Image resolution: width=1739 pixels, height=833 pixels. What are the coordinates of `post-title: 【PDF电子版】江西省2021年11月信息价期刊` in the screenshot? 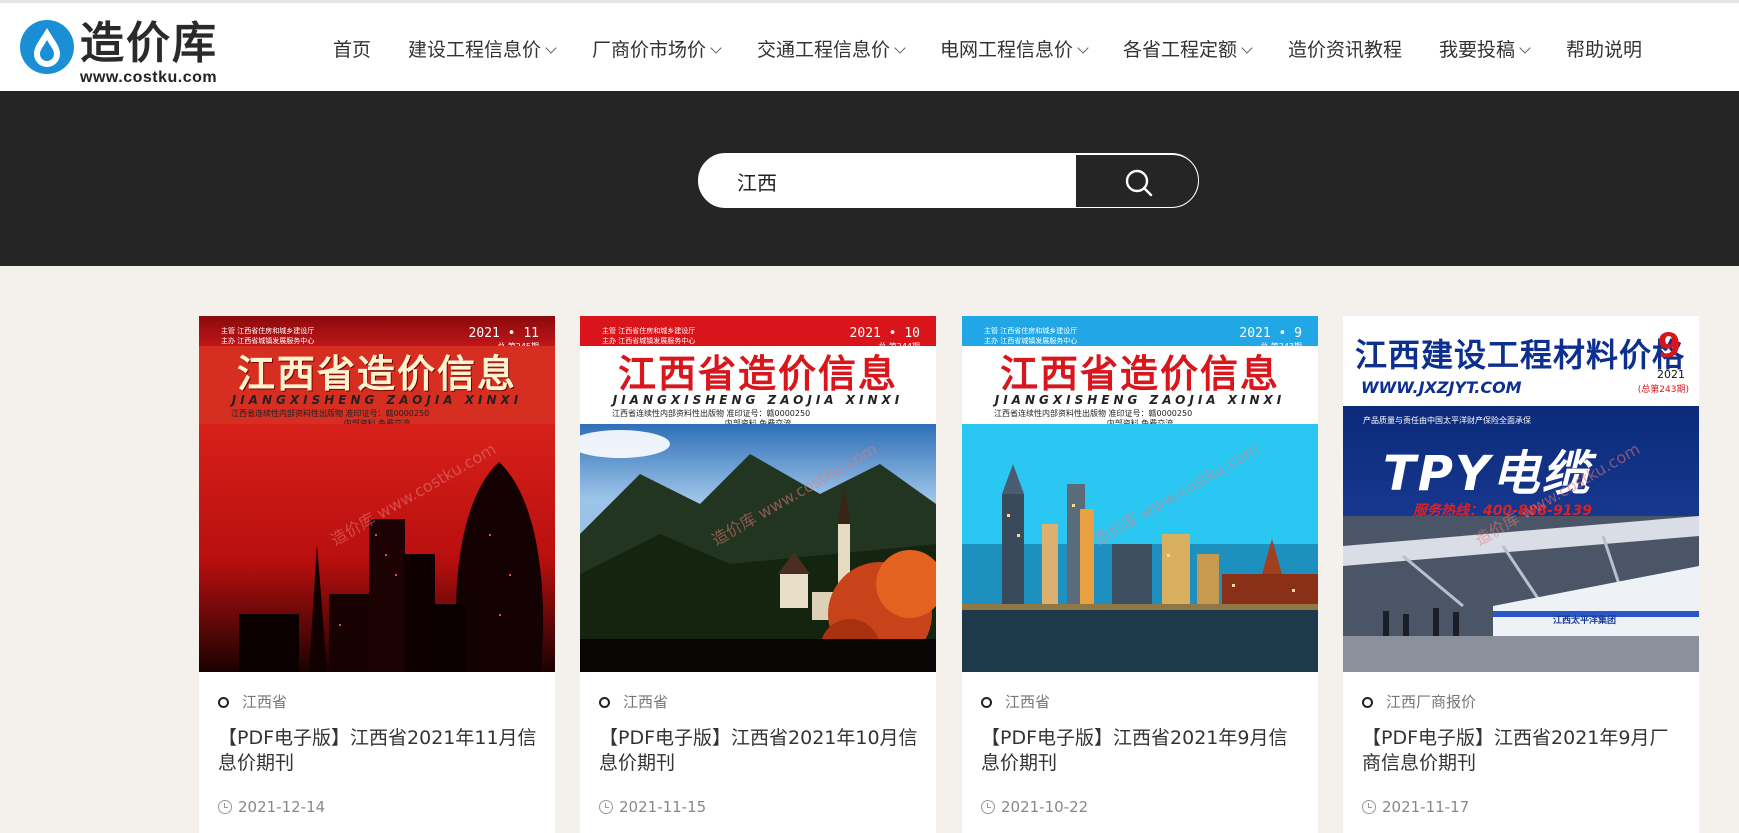 It's located at (378, 751).